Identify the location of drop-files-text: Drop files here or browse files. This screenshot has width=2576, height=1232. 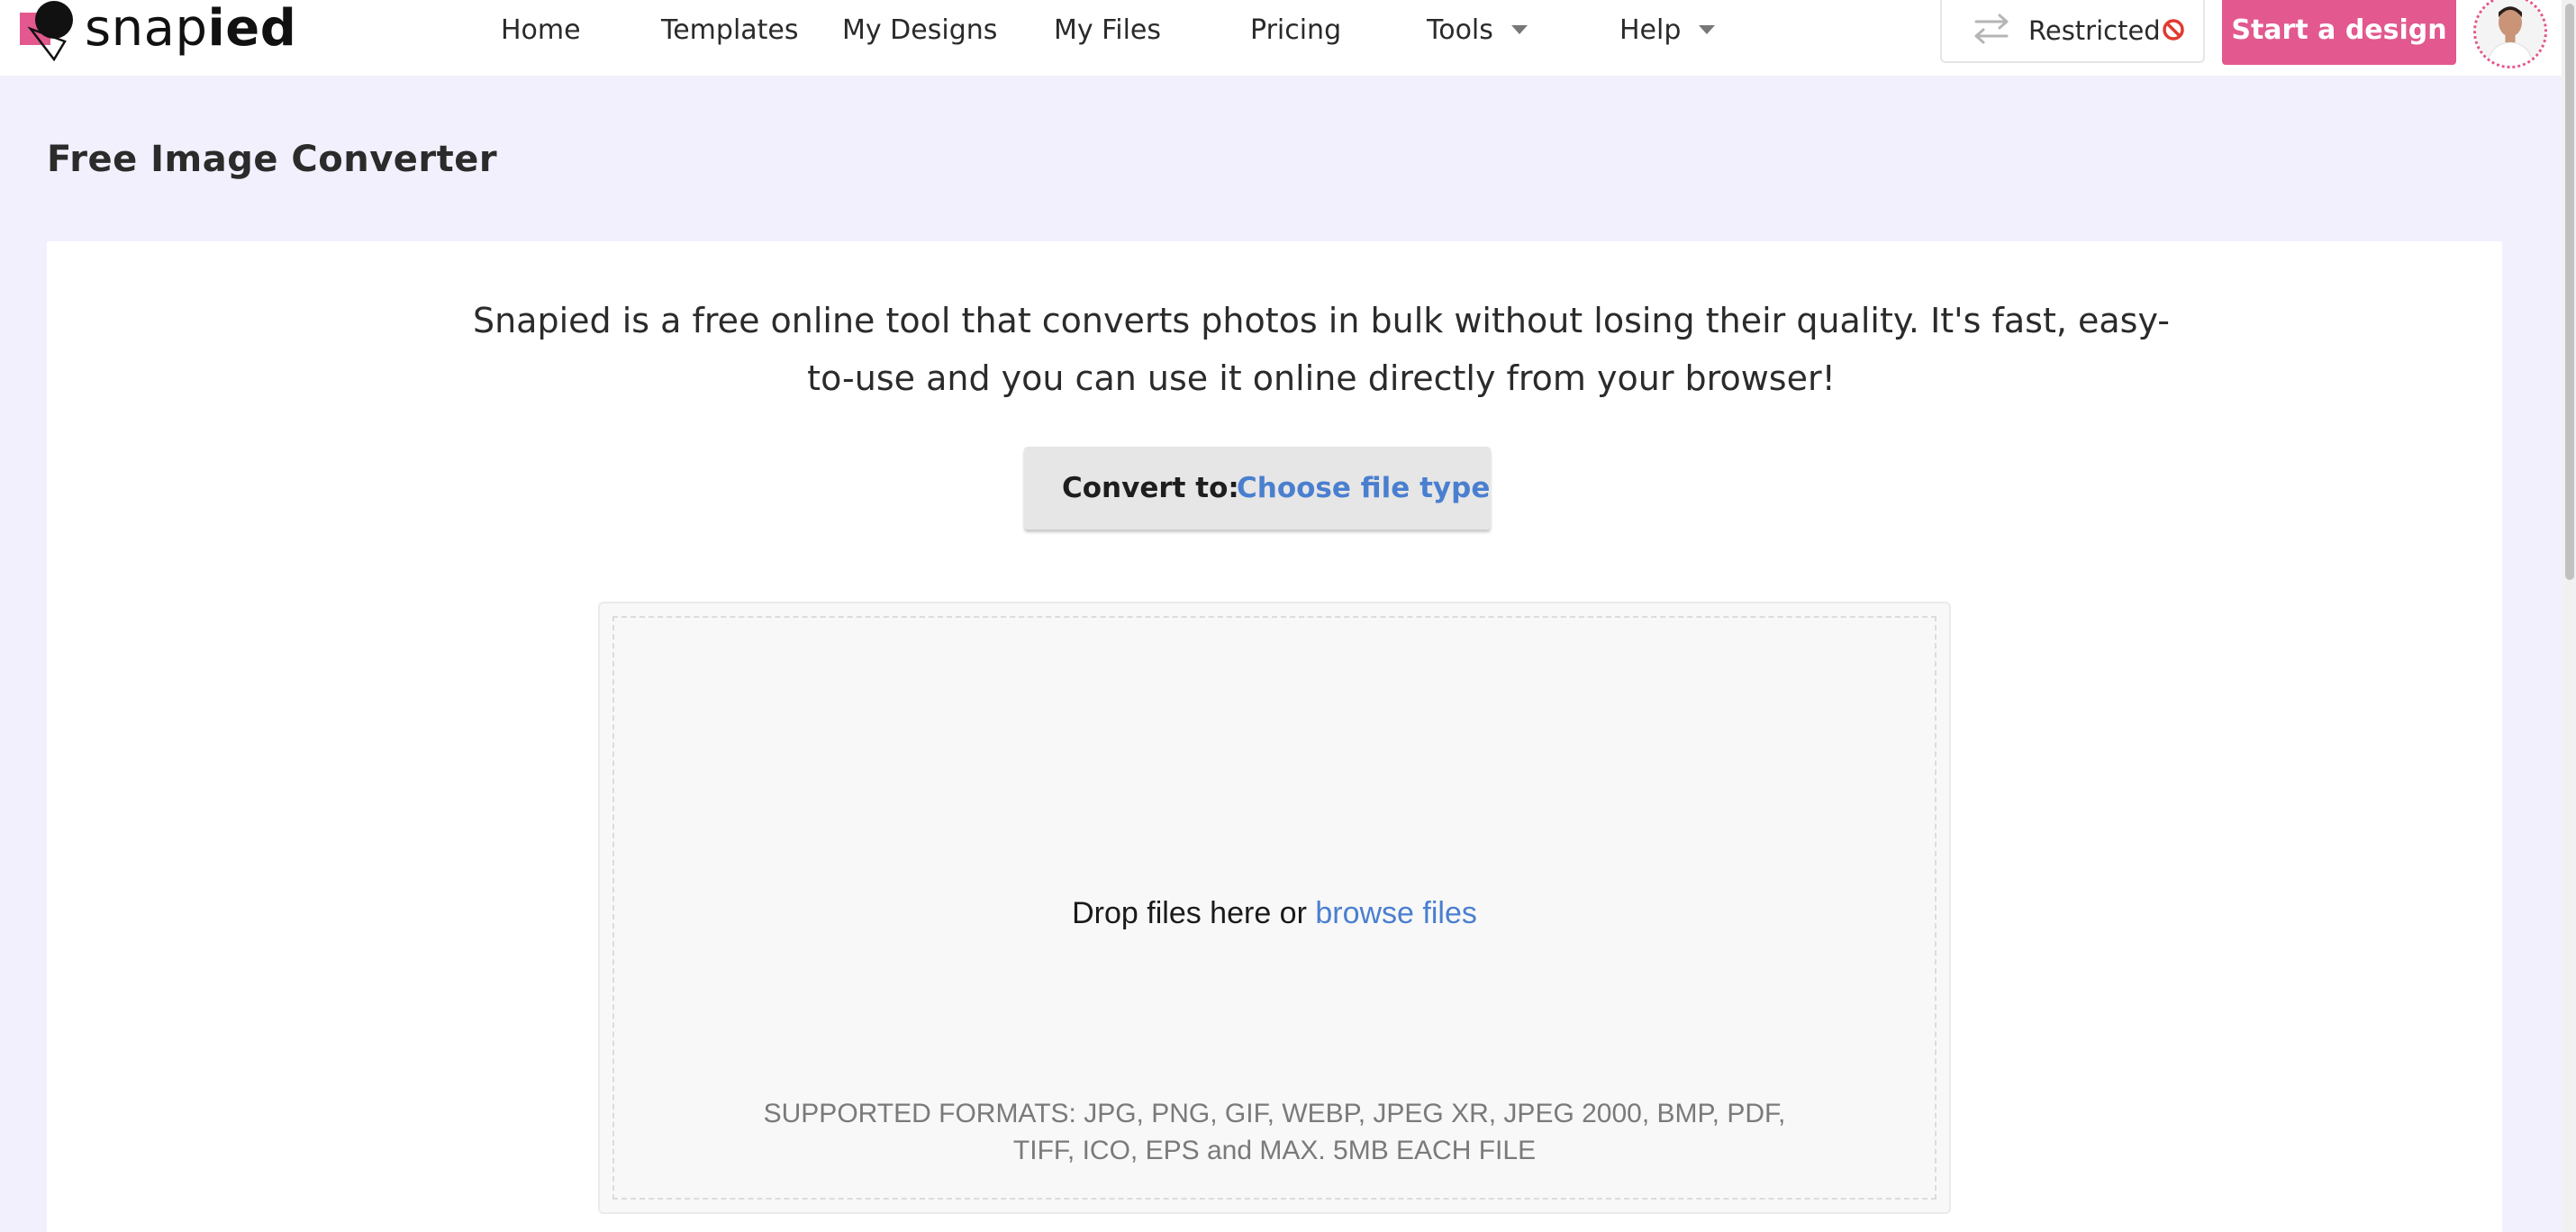
(1274, 913).